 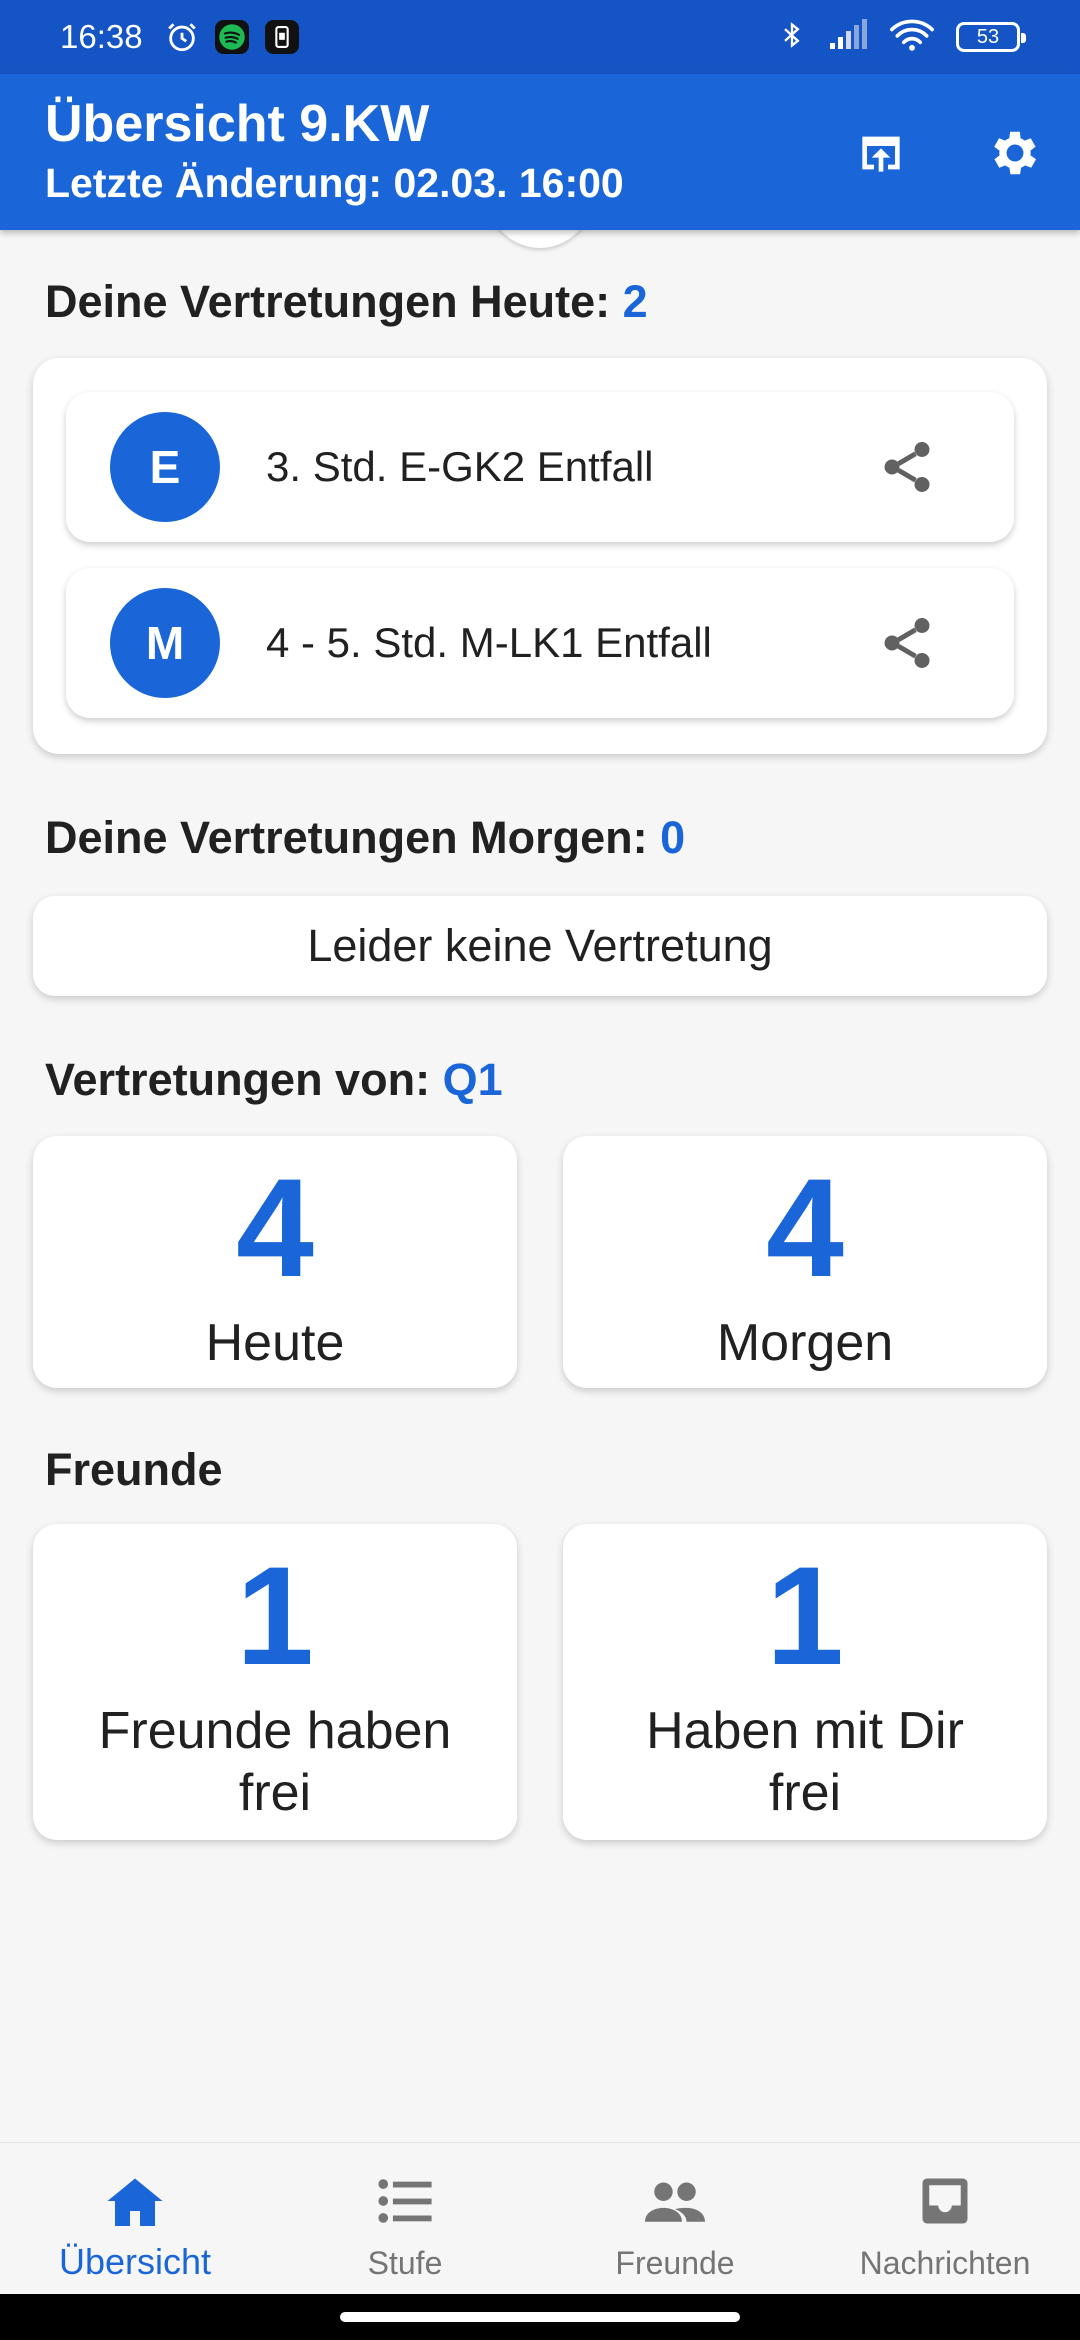 I want to click on nav-item-grade: Stufe, so click(x=405, y=2218).